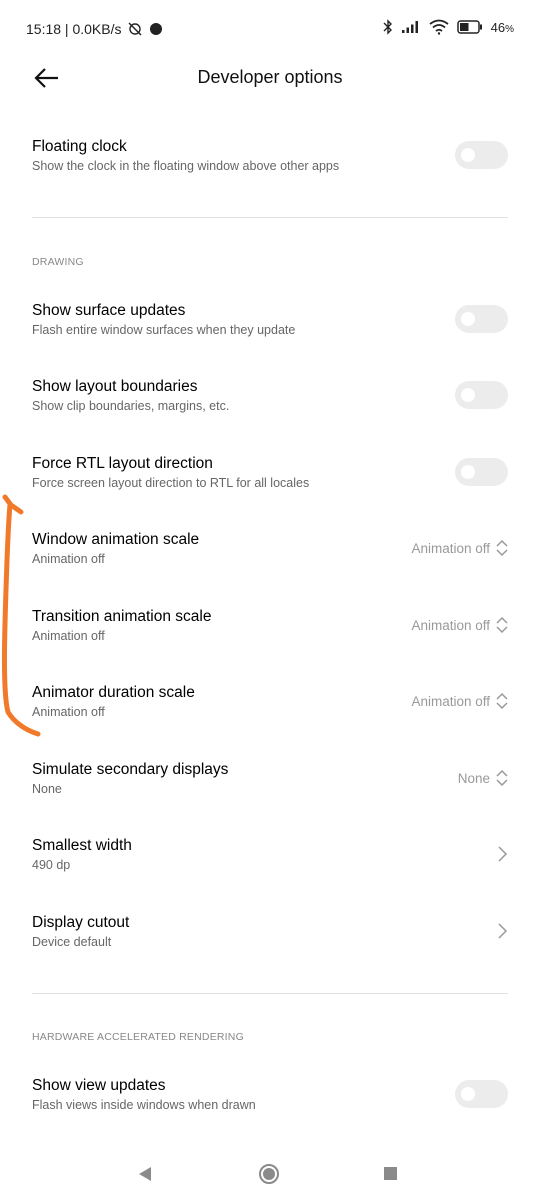  What do you see at coordinates (145, 1174) in the screenshot?
I see `nav-back-icon` at bounding box center [145, 1174].